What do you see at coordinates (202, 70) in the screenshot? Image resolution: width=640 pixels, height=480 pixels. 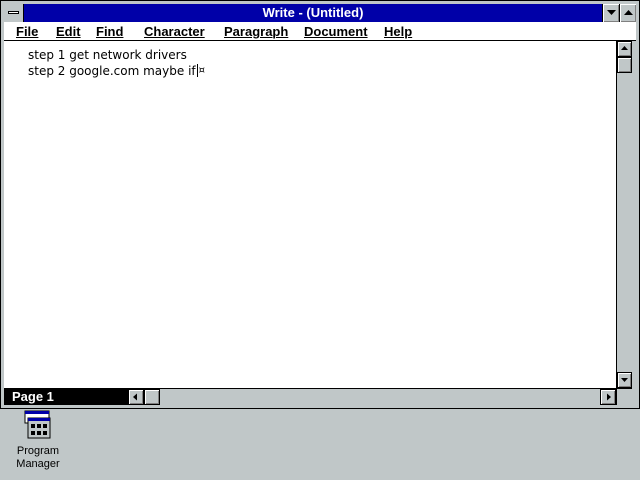 I see `end-mark-icon: ¤` at bounding box center [202, 70].